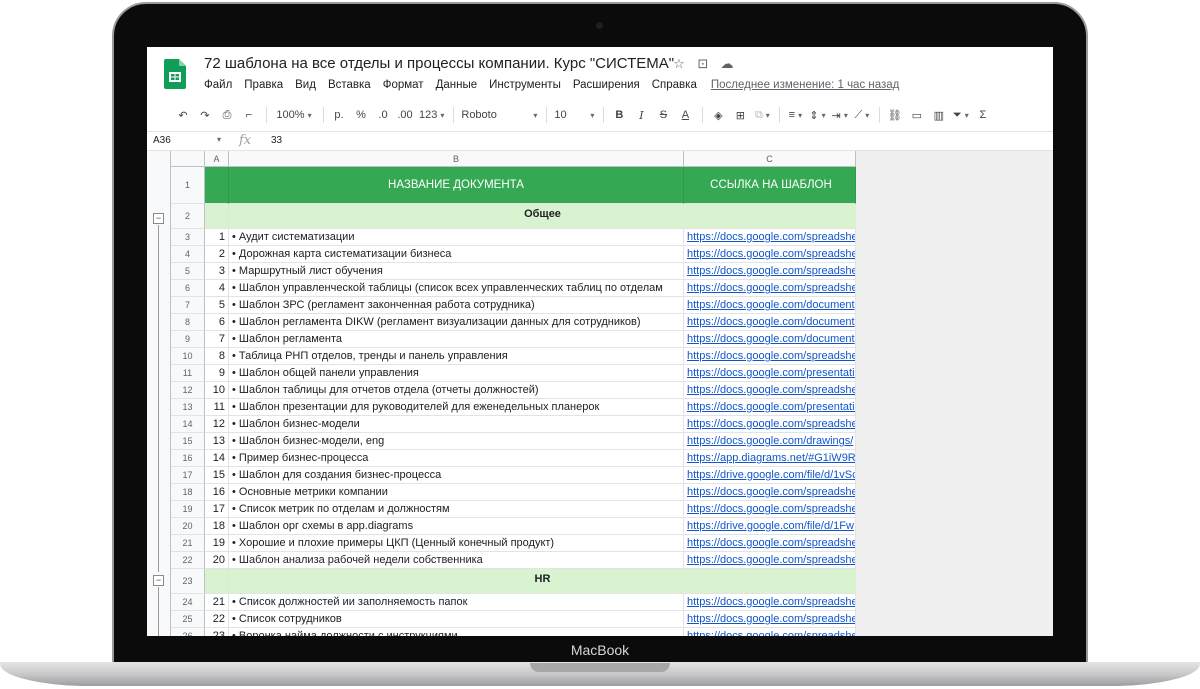 The image size is (1200, 689). What do you see at coordinates (674, 85) in the screenshot?
I see `menu-help: Справка` at bounding box center [674, 85].